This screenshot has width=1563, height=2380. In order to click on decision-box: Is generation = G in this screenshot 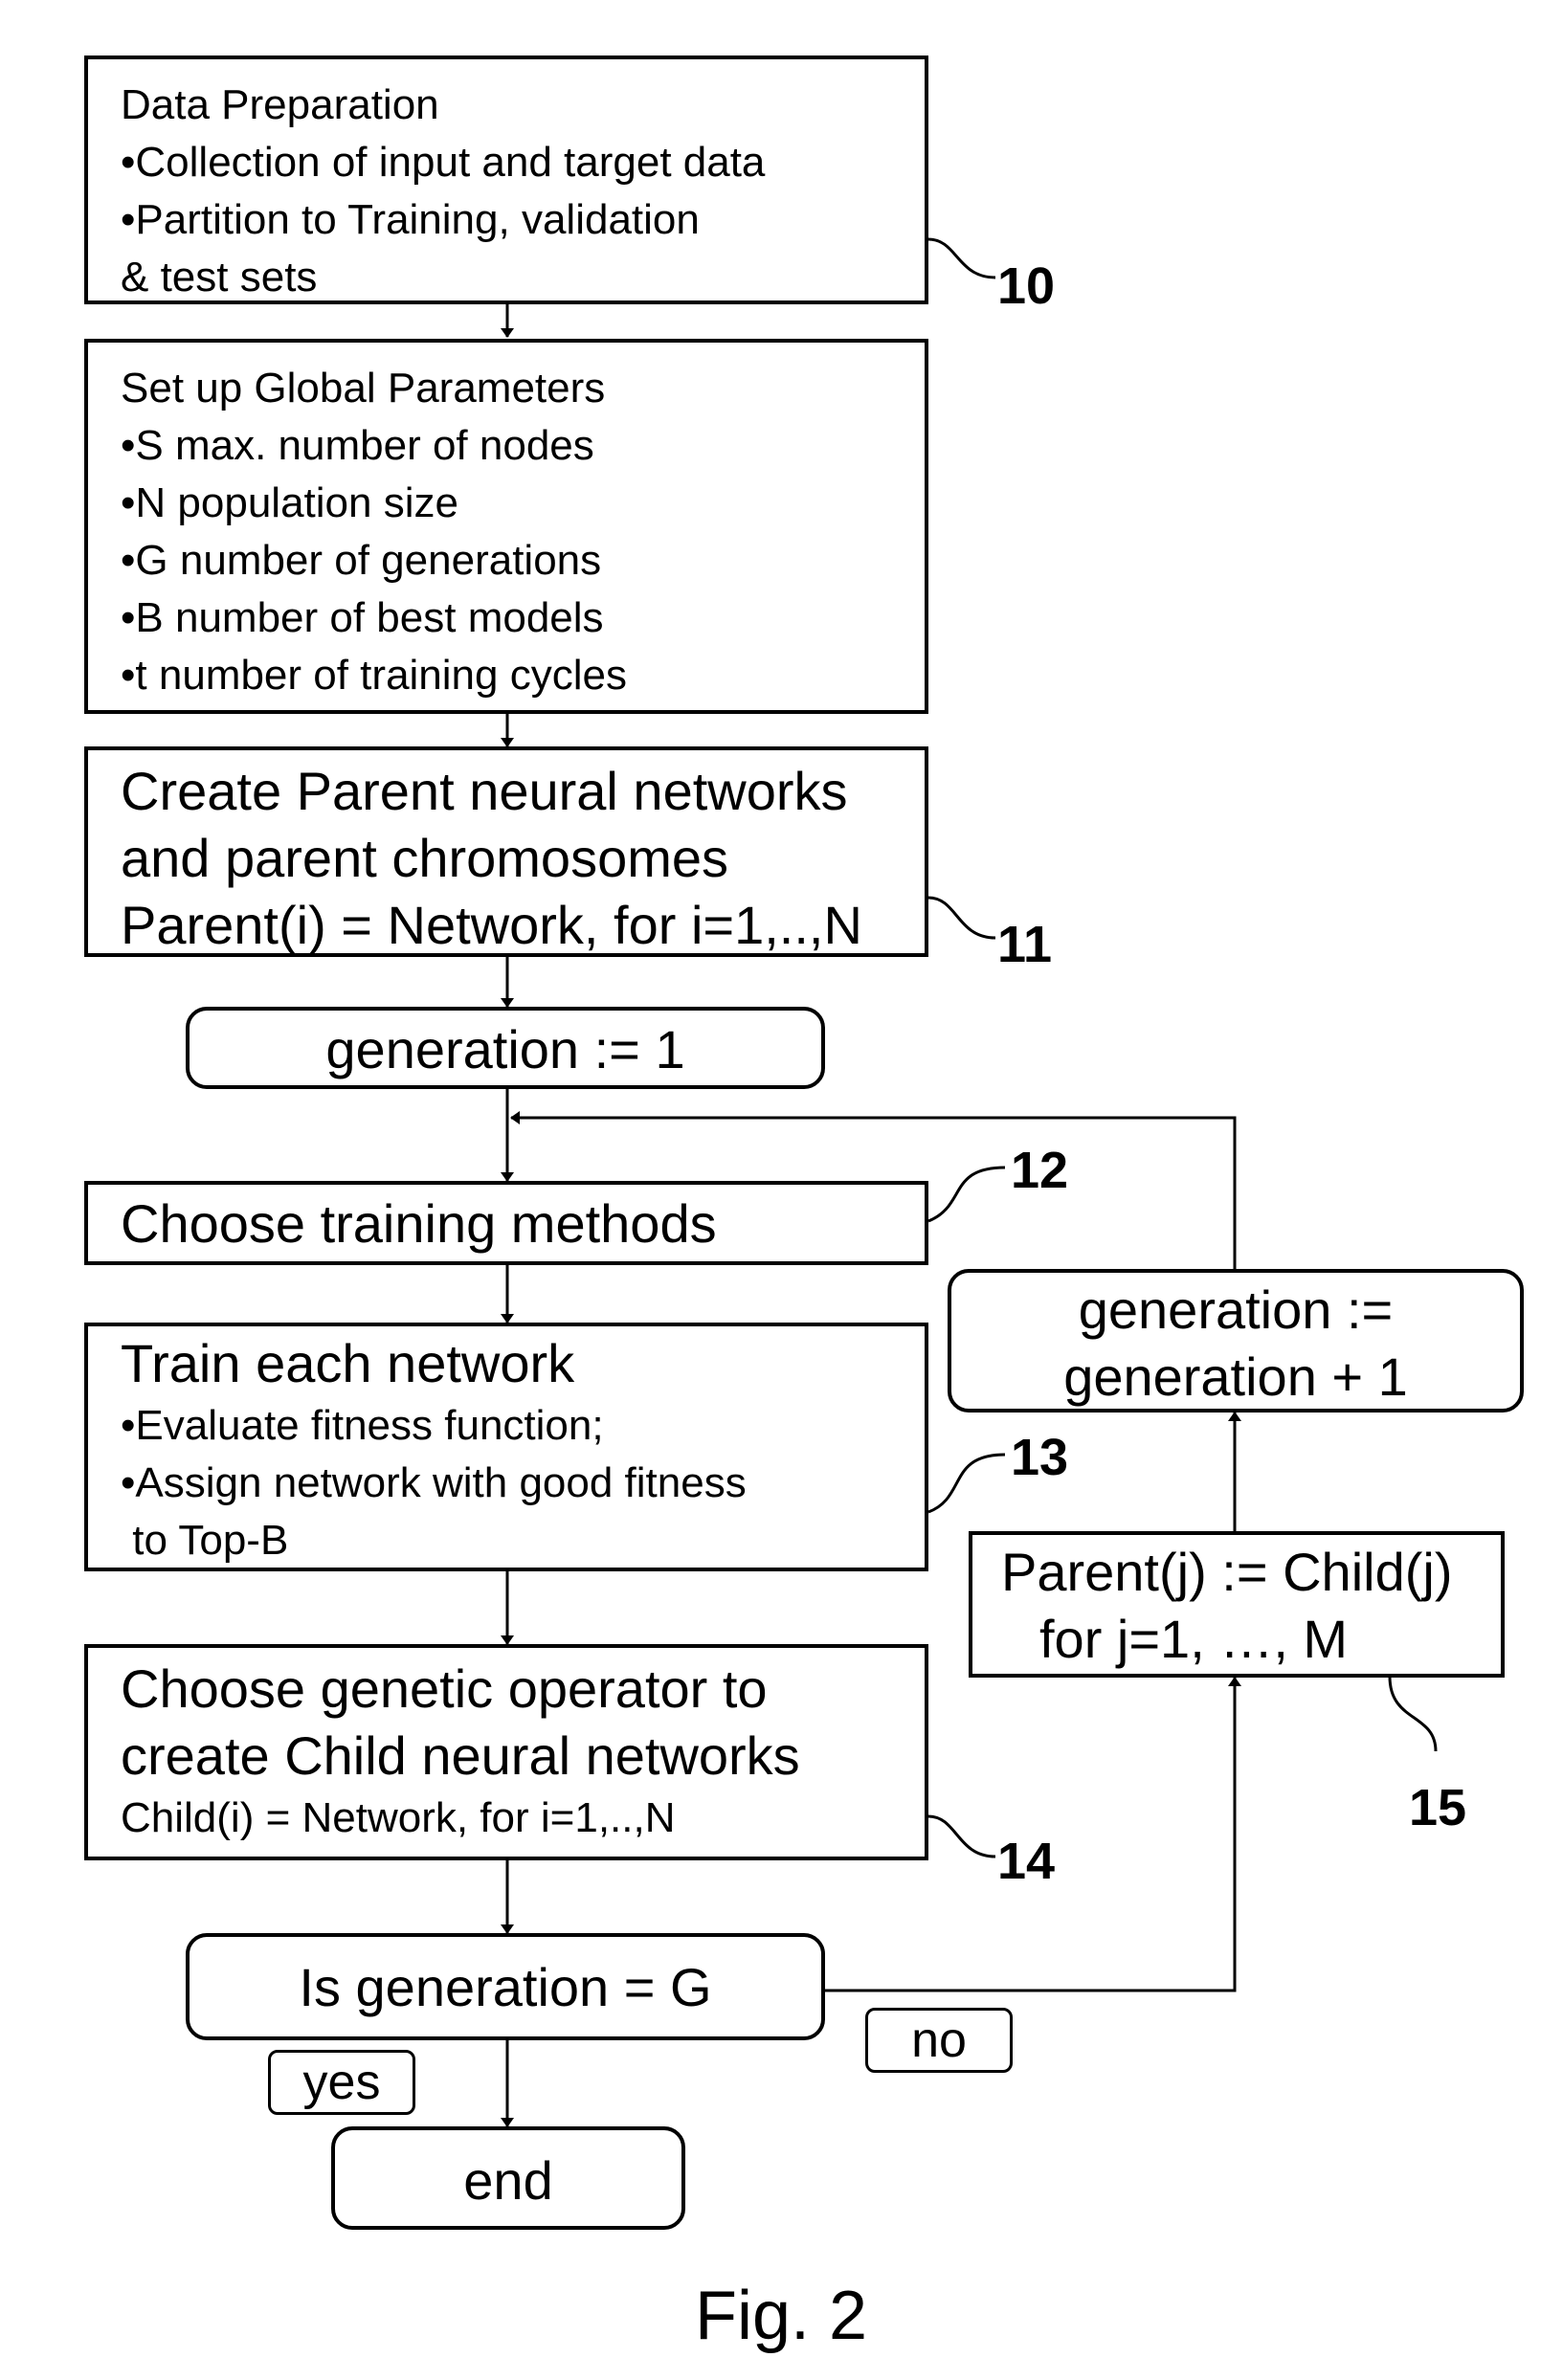, I will do `click(505, 1986)`.